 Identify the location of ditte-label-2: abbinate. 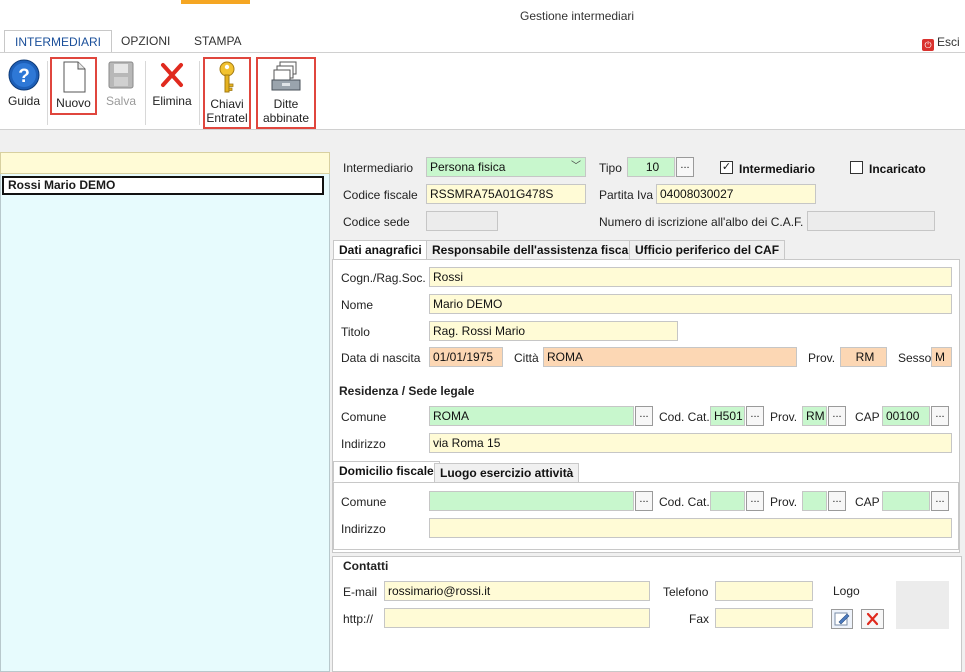
(286, 118).